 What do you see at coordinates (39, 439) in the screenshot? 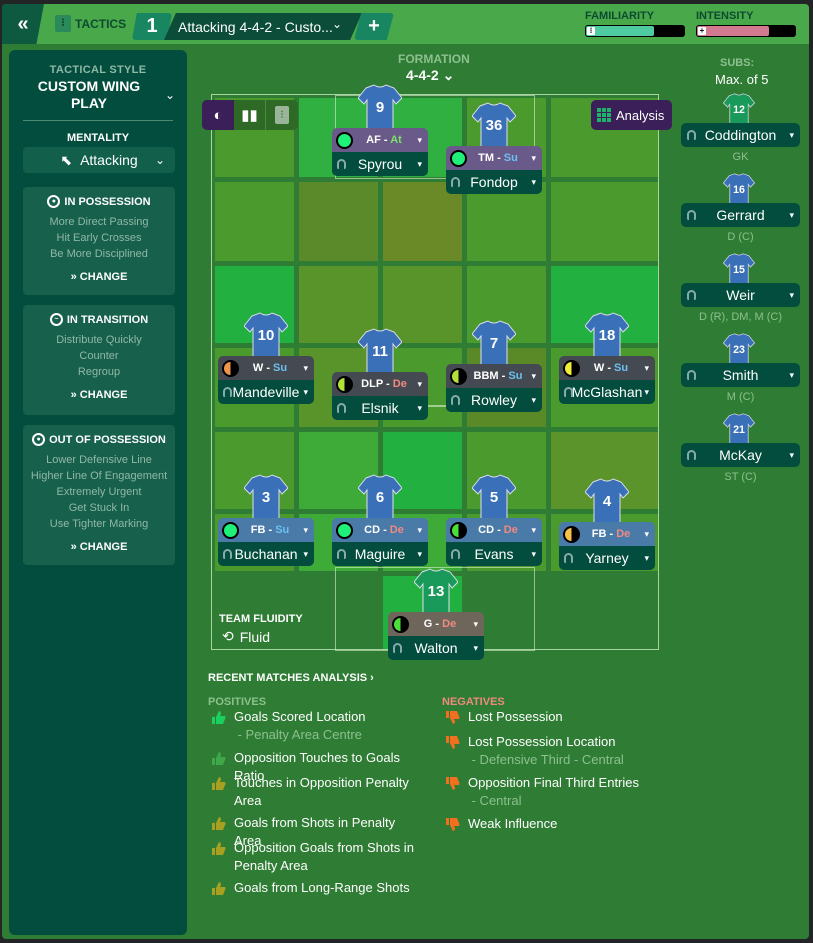
I see `football-icon: ●` at bounding box center [39, 439].